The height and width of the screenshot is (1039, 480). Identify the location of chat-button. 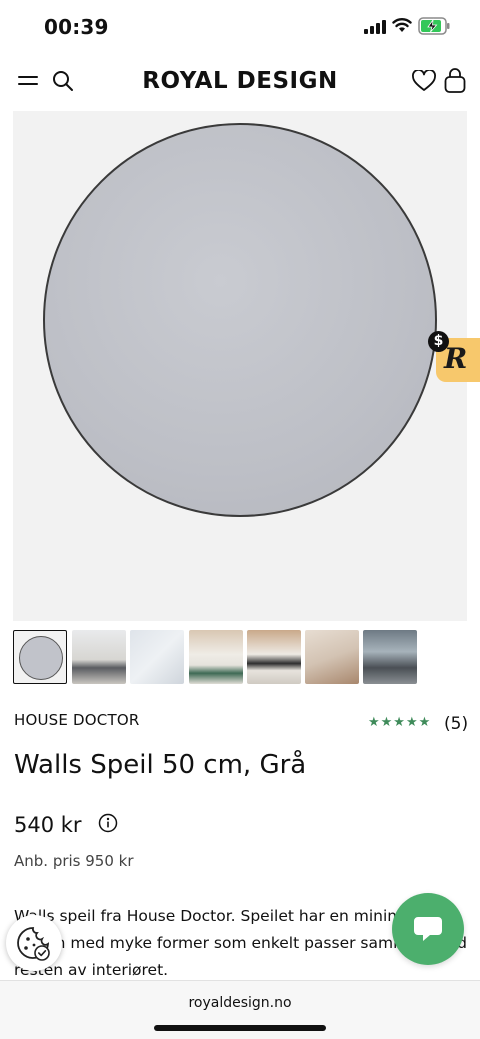
(428, 929).